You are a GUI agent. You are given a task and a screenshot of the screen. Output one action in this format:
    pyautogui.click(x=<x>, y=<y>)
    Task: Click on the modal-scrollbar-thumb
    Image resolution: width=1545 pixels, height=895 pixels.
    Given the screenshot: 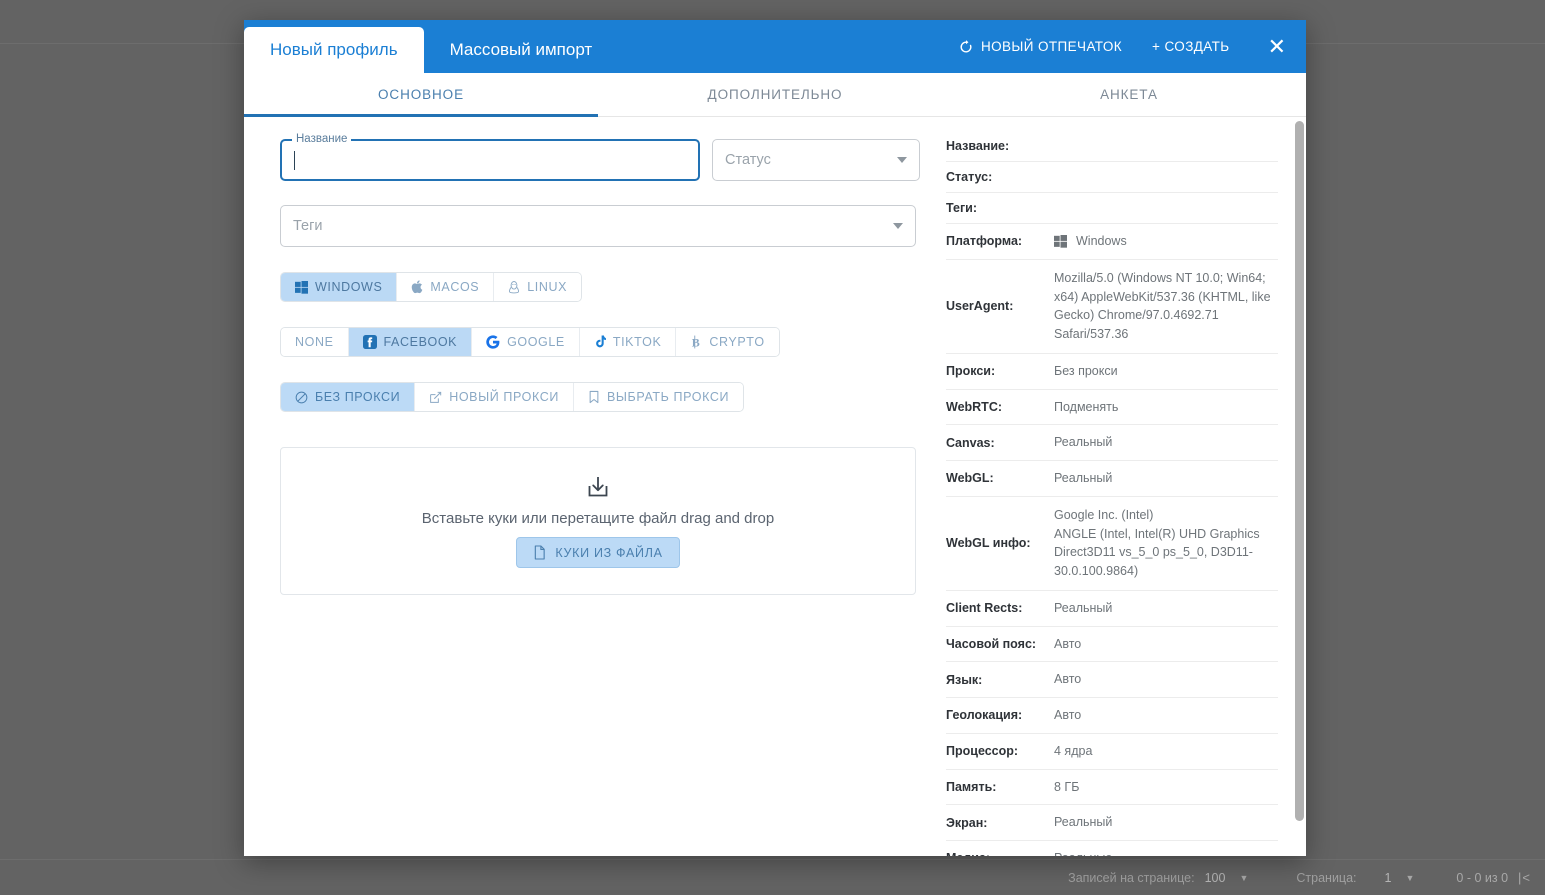 What is the action you would take?
    pyautogui.click(x=1299, y=471)
    